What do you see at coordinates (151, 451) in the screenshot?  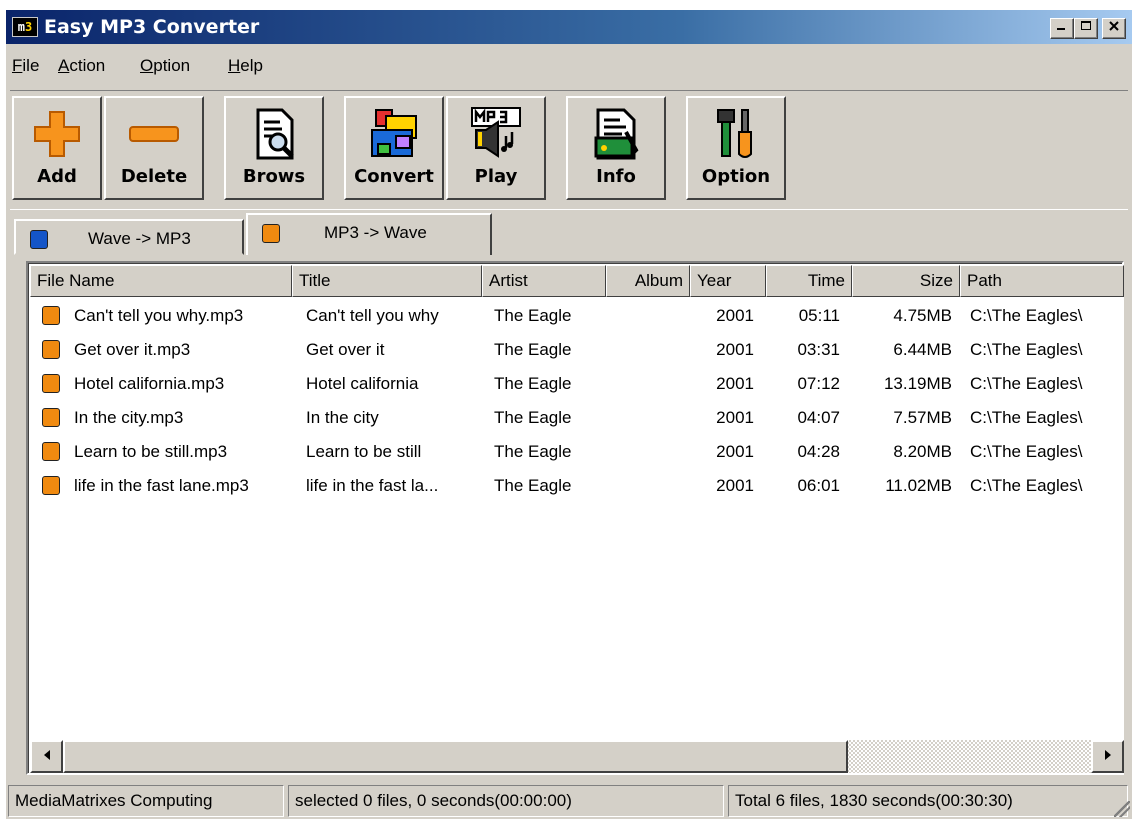 I see `cell-file: Learn to be still.mp3` at bounding box center [151, 451].